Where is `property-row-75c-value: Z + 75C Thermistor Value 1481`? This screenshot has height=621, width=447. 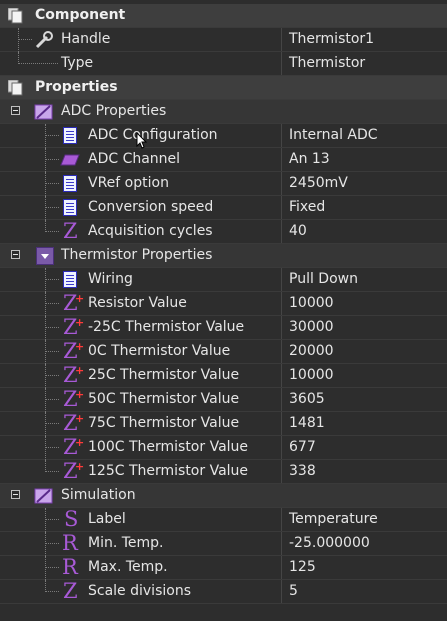 property-row-75c-value: Z + 75C Thermistor Value 1481 is located at coordinates (223, 424).